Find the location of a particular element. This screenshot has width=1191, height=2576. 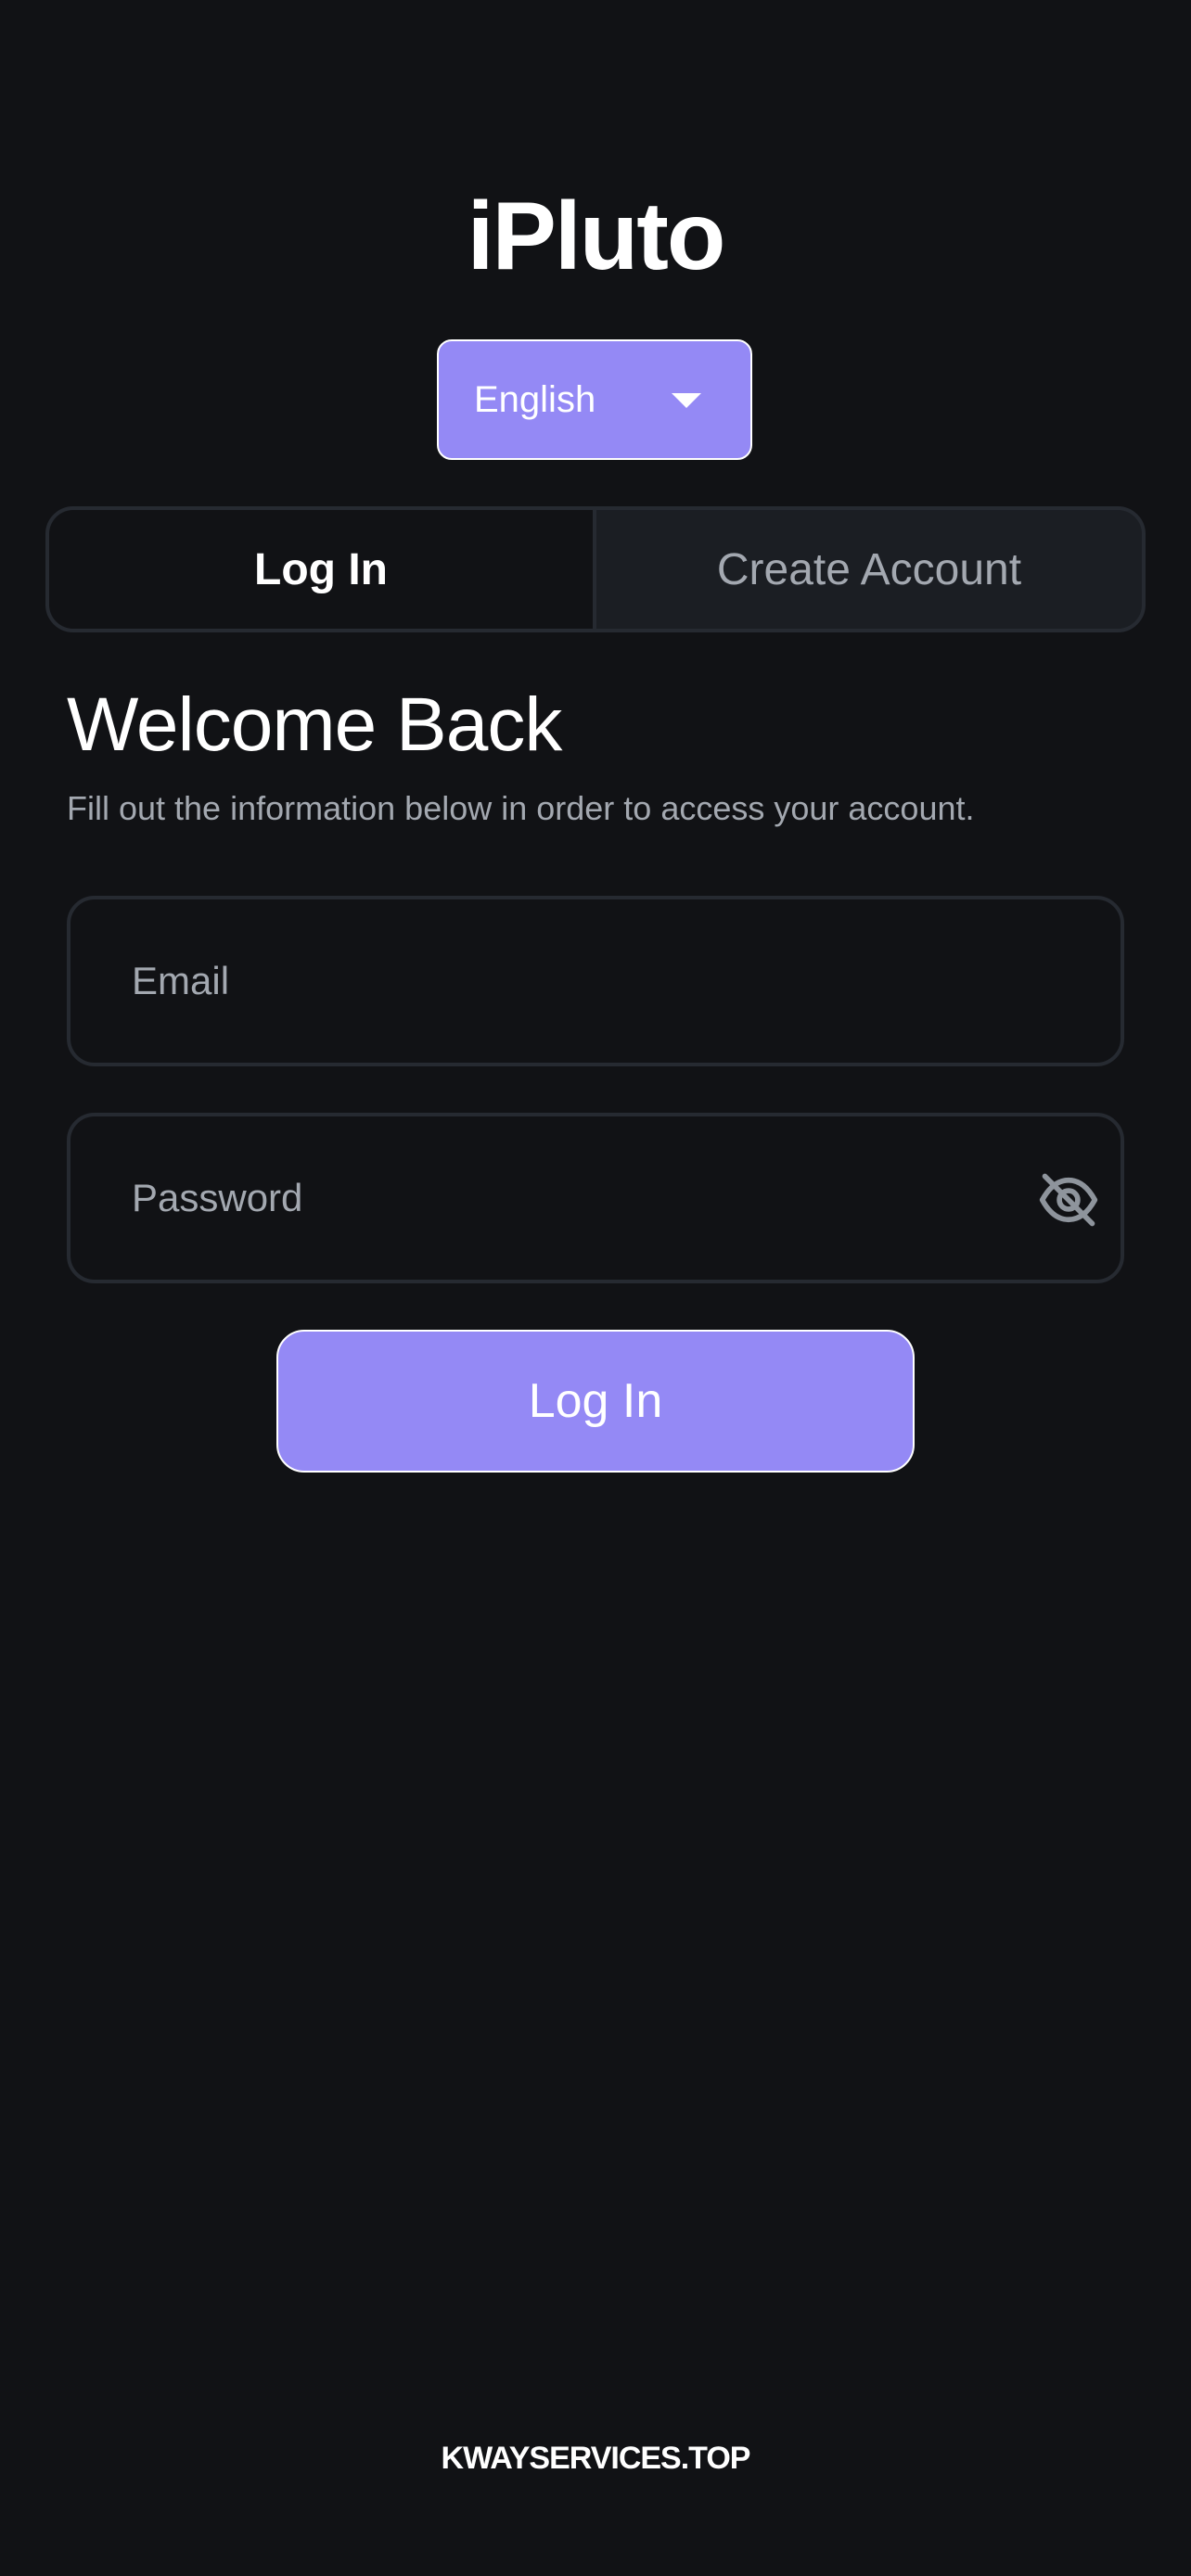

language-selected-label: English is located at coordinates (535, 400).